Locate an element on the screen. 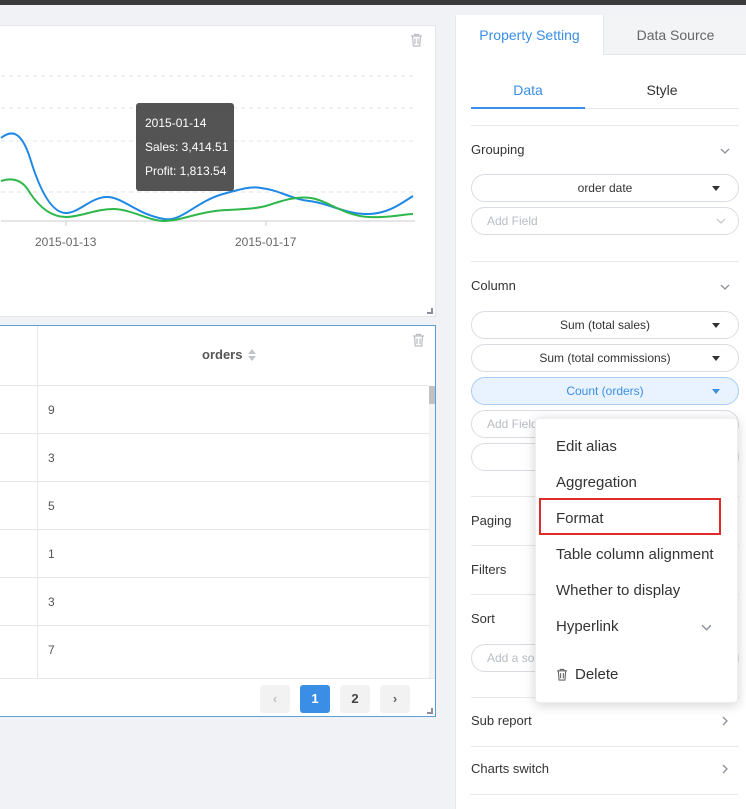 This screenshot has width=746, height=809. orders-cell: 1 is located at coordinates (51, 554).